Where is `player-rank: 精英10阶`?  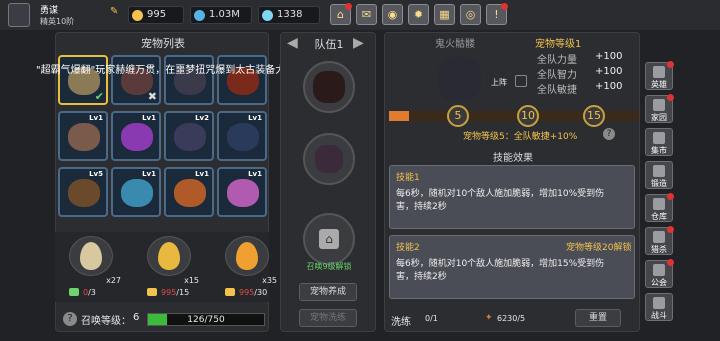 player-rank: 精英10阶 is located at coordinates (57, 21).